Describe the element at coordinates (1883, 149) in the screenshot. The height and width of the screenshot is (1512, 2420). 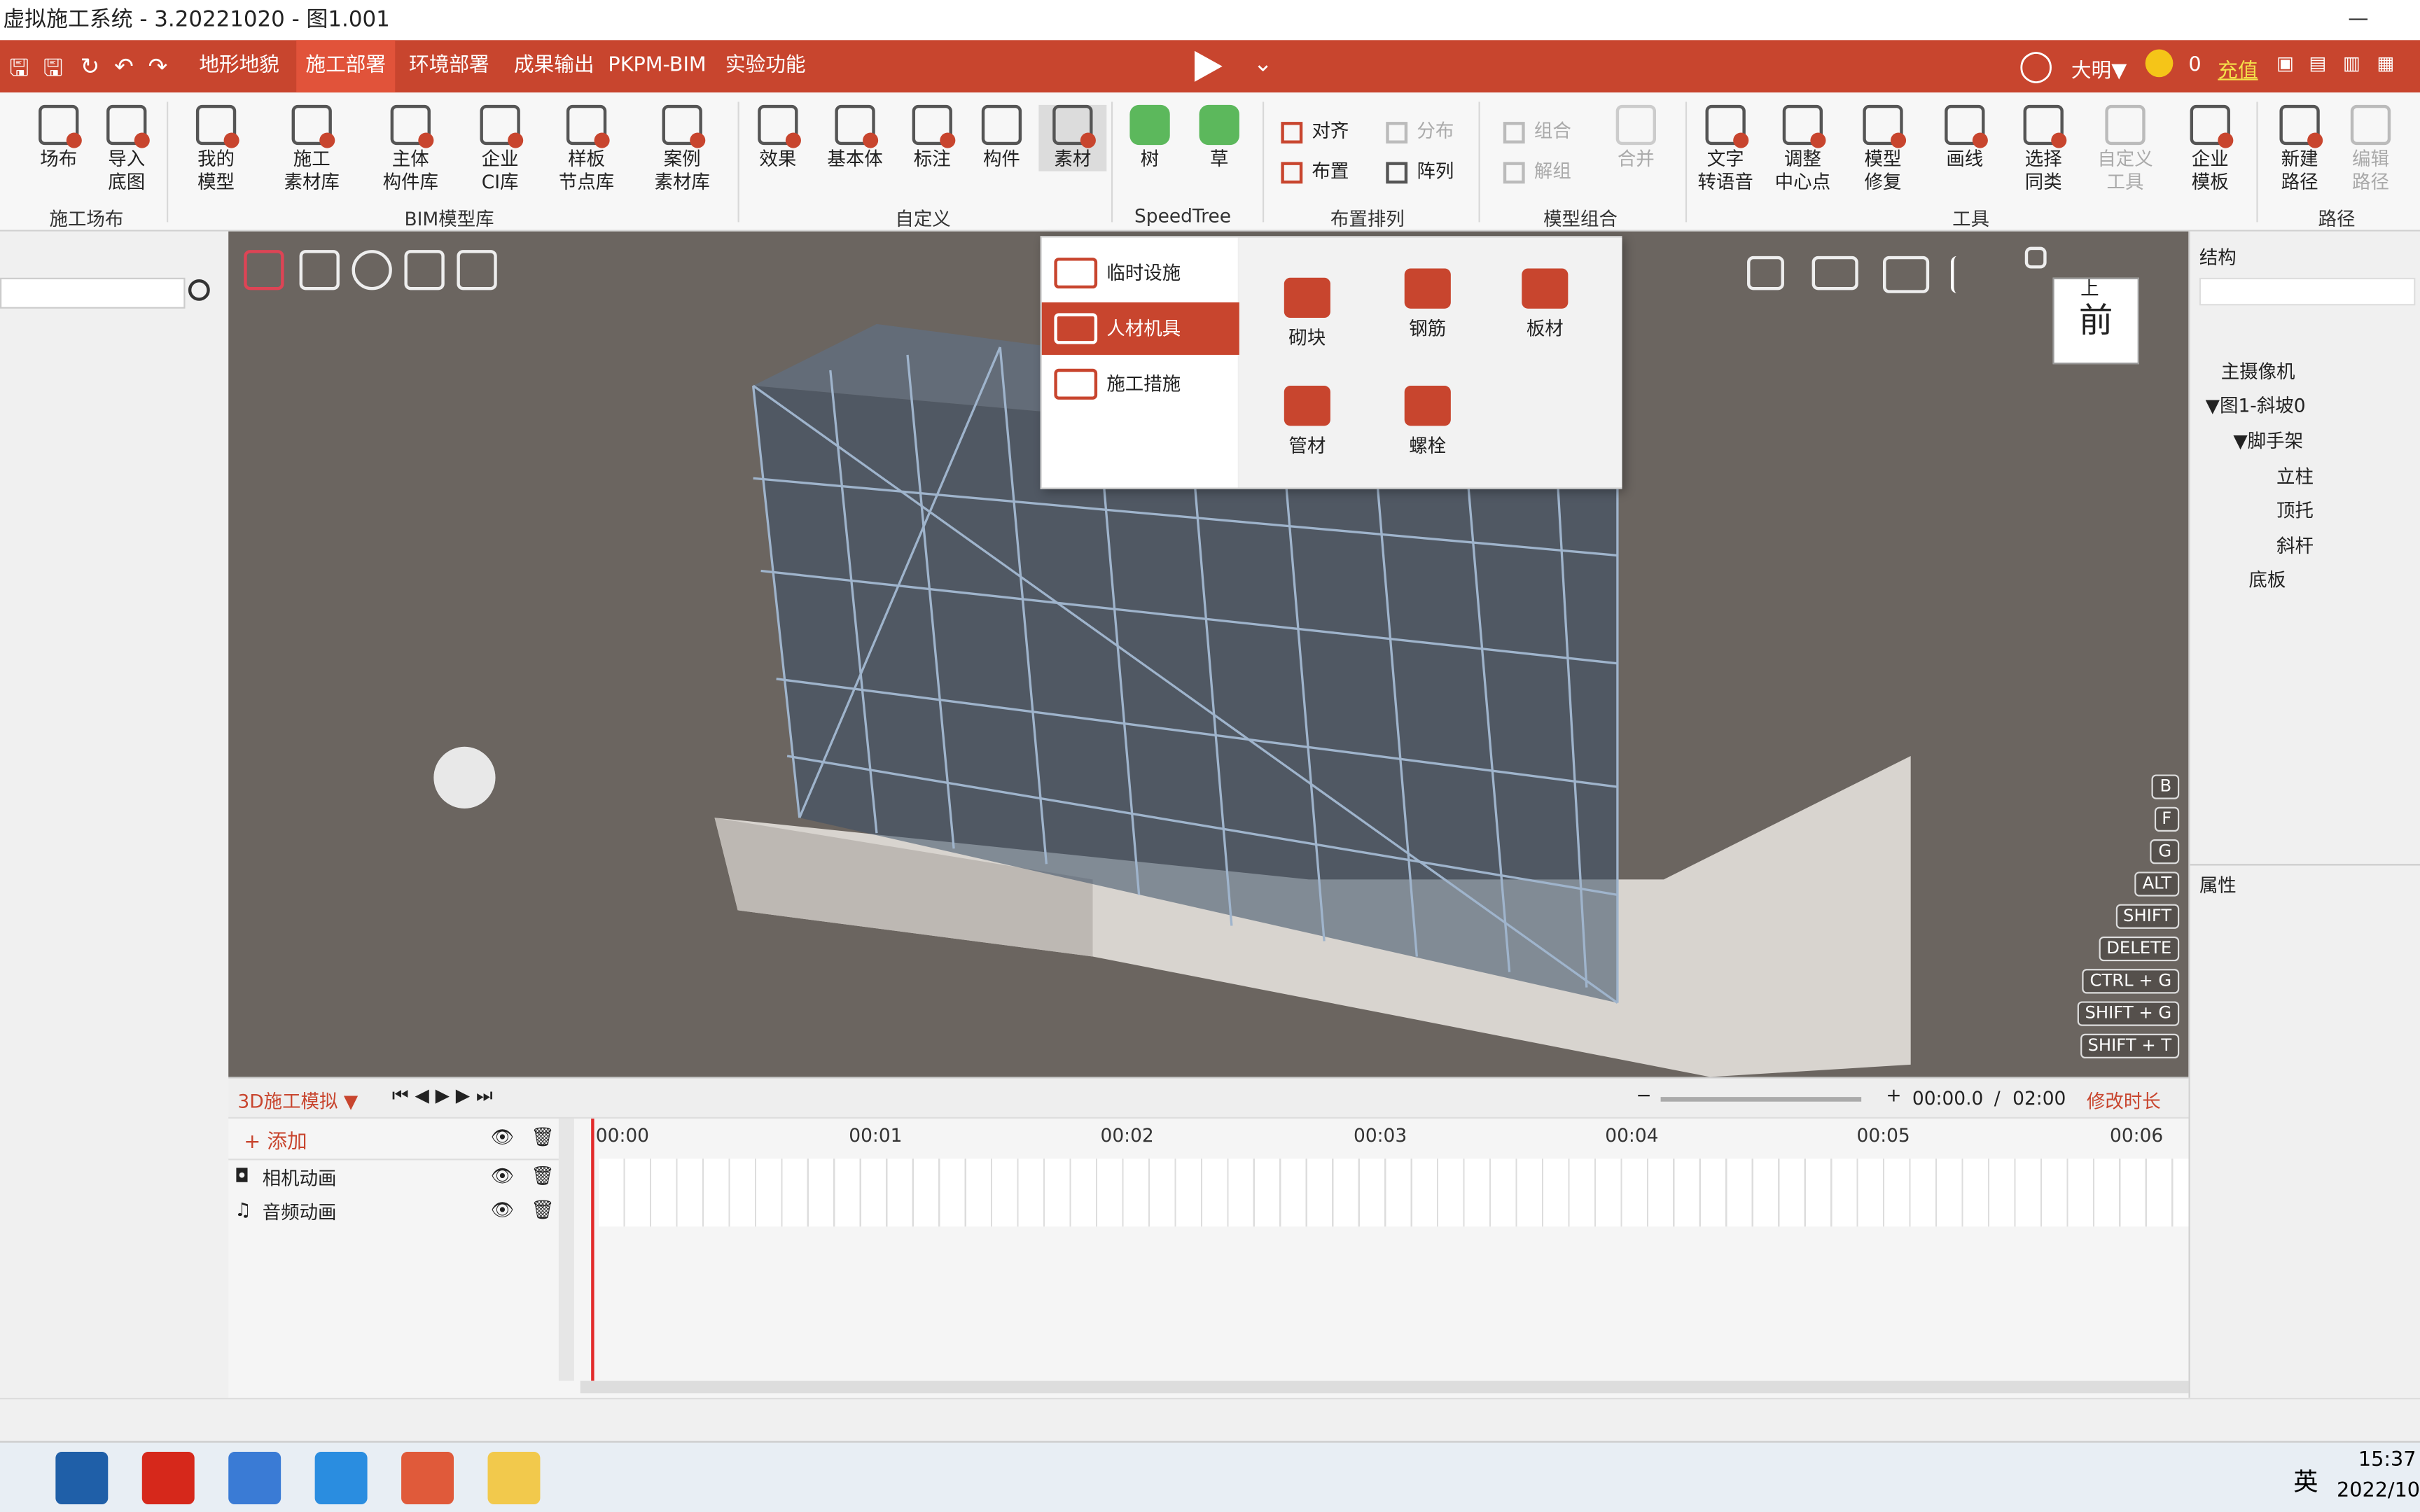
I see `model-repair-button: 模型 修复` at that location.